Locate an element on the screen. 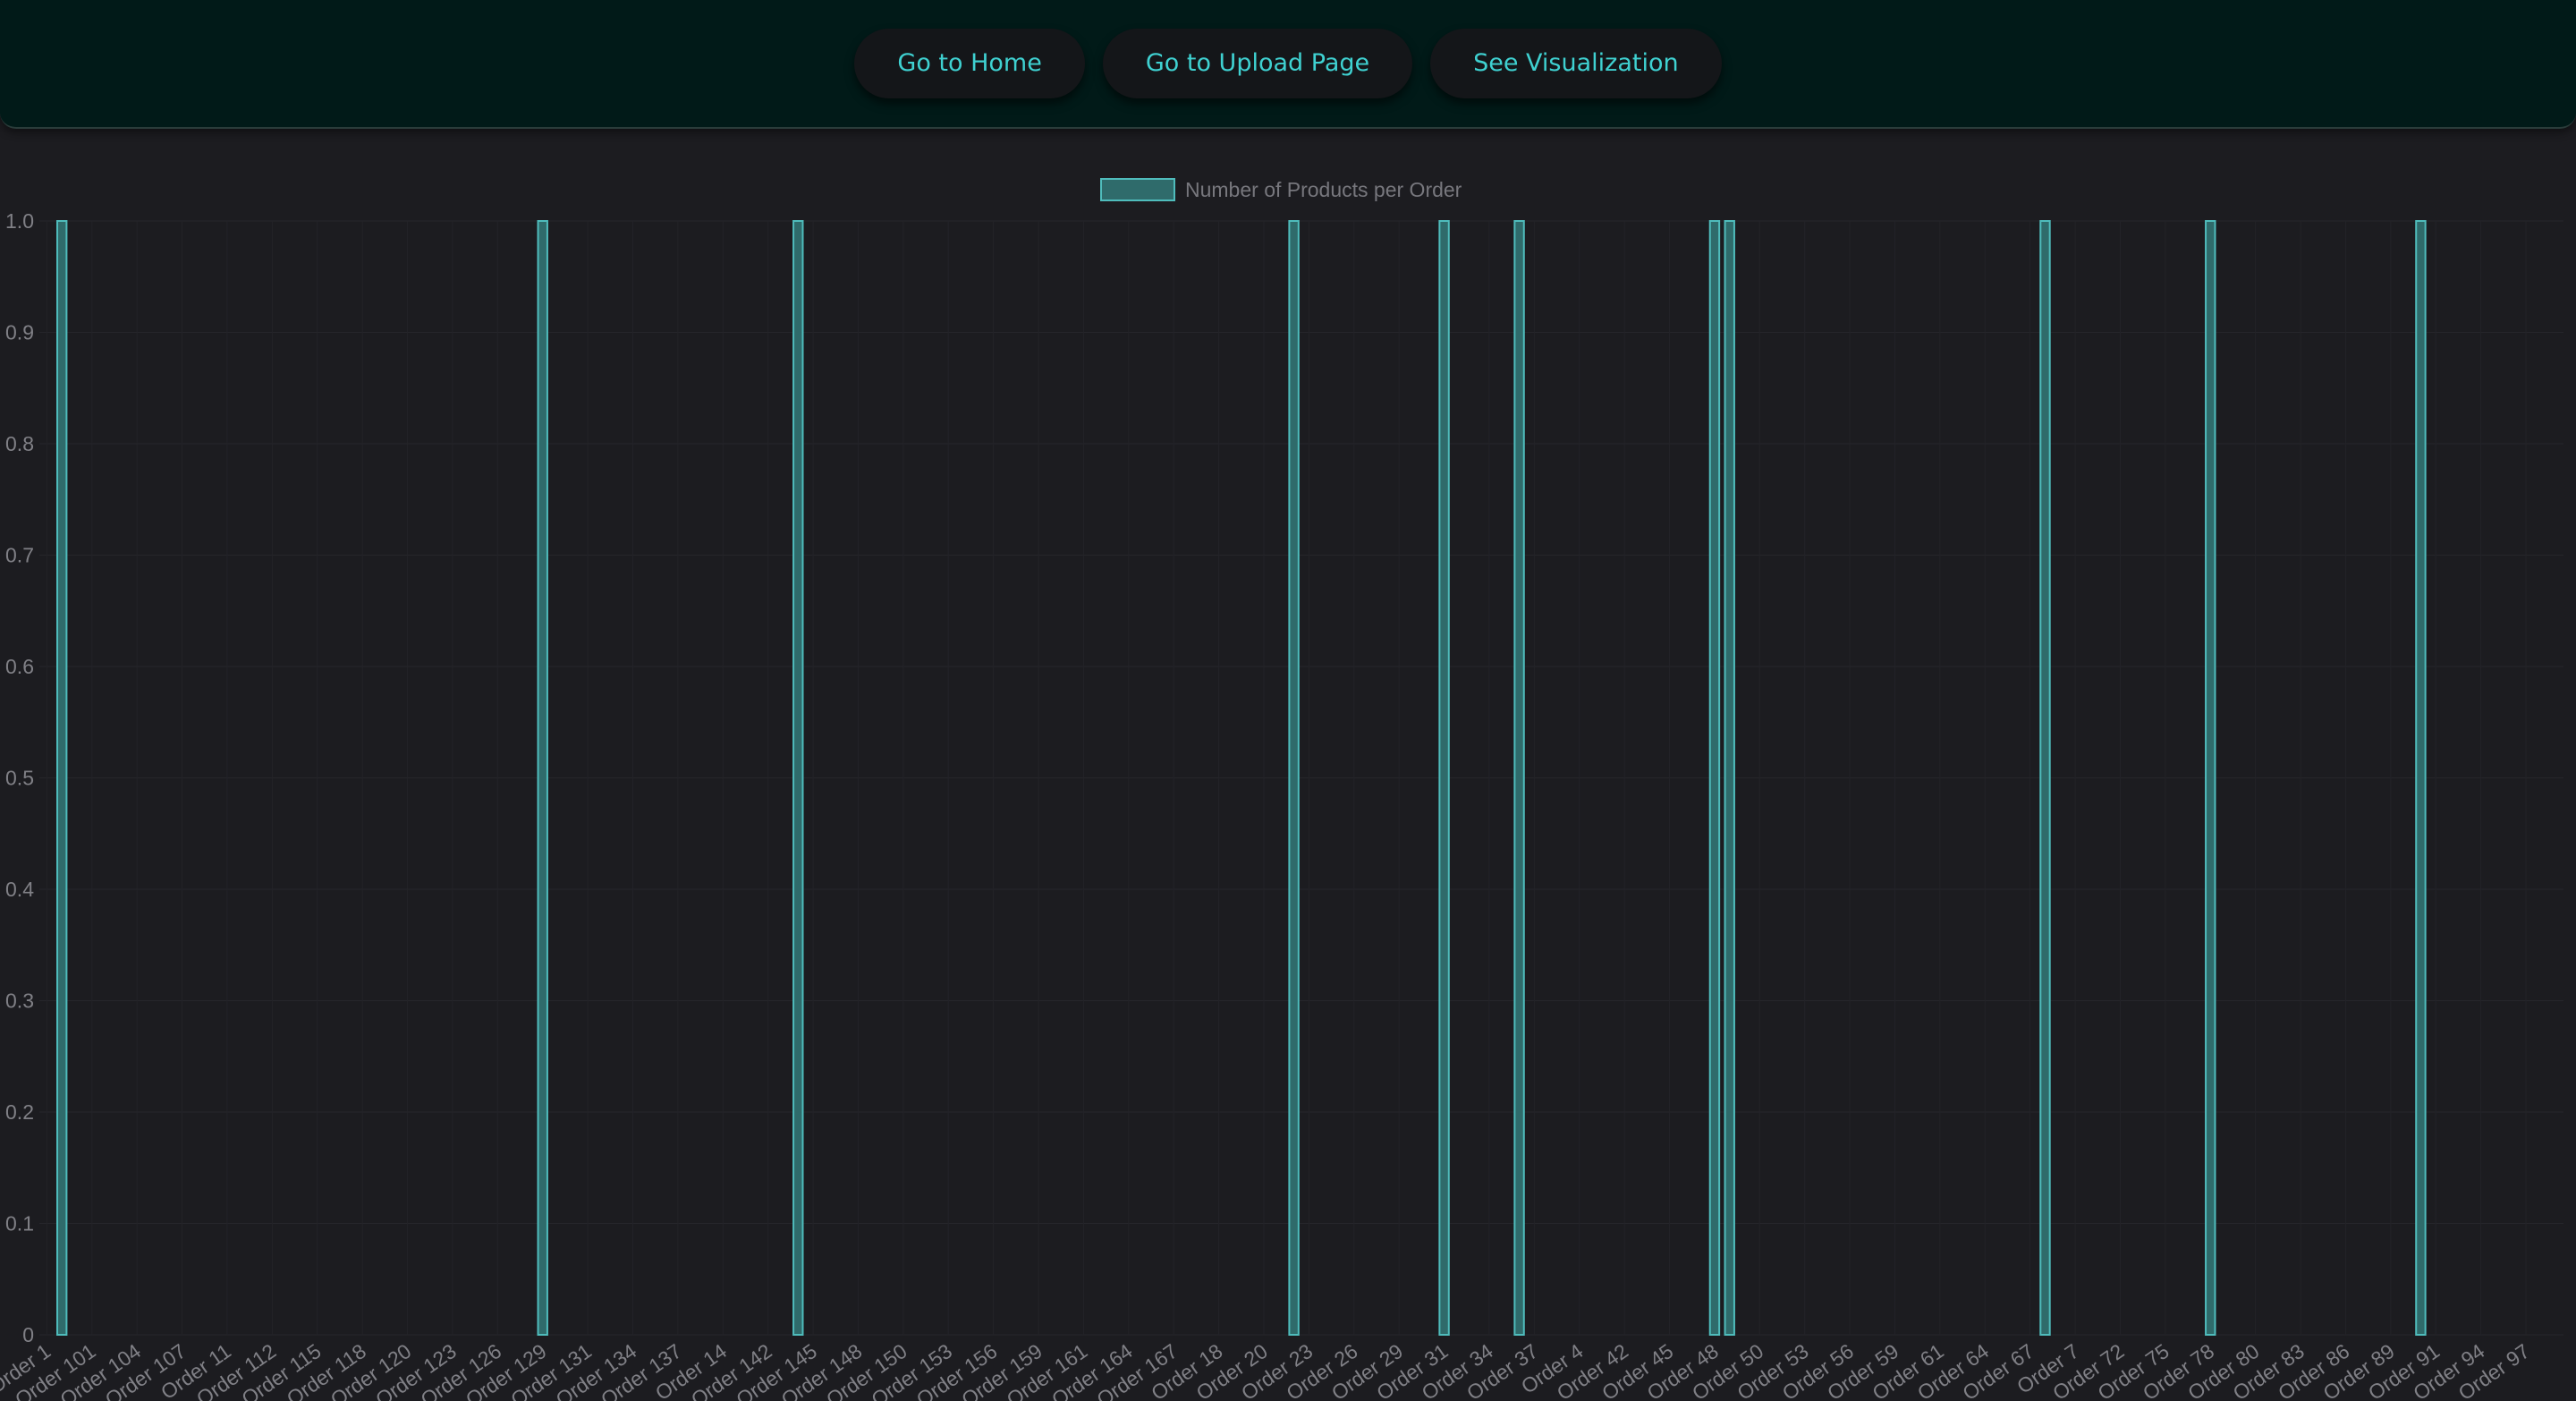  y-axis-ticks: 0 0.1 0.2 0.3 0.4 0.5 0.6 0.7 0.8 0.9 1.0 is located at coordinates (19, 777).